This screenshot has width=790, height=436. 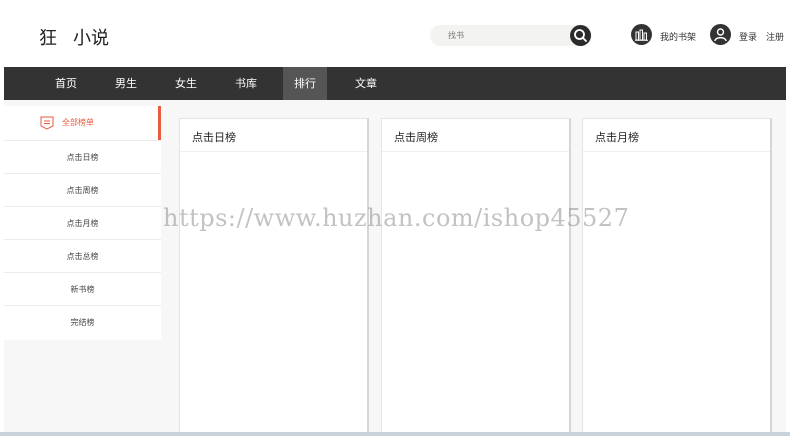 I want to click on nav-item-home: 首页, so click(x=66, y=83).